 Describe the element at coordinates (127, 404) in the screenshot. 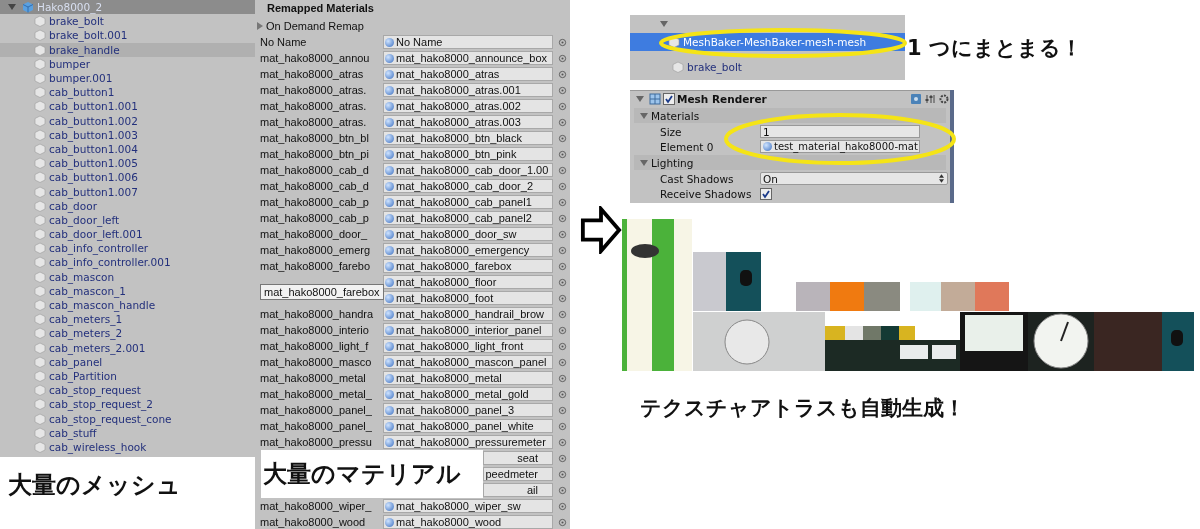

I see `tree-item: cab_stop_request_2` at that location.